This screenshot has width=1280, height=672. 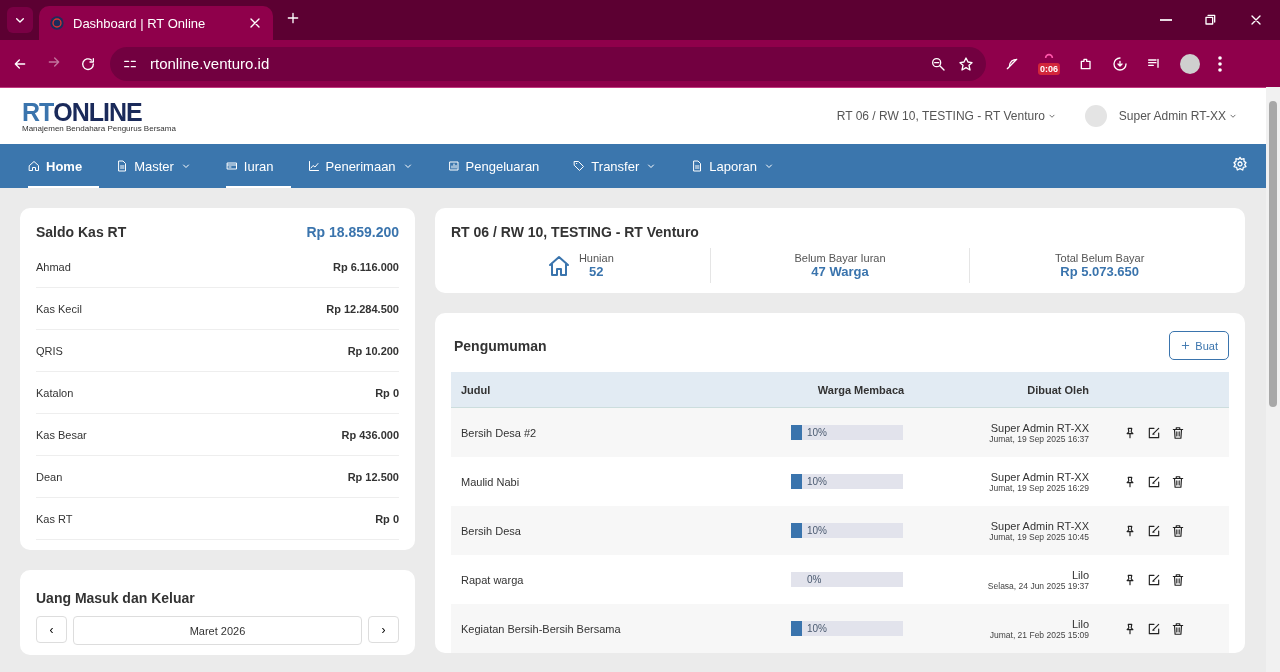 I want to click on create-button: Buat, so click(x=1199, y=345).